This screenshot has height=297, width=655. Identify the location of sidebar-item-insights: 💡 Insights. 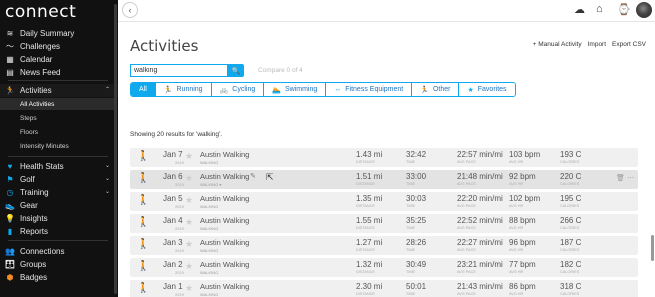
(59, 218).